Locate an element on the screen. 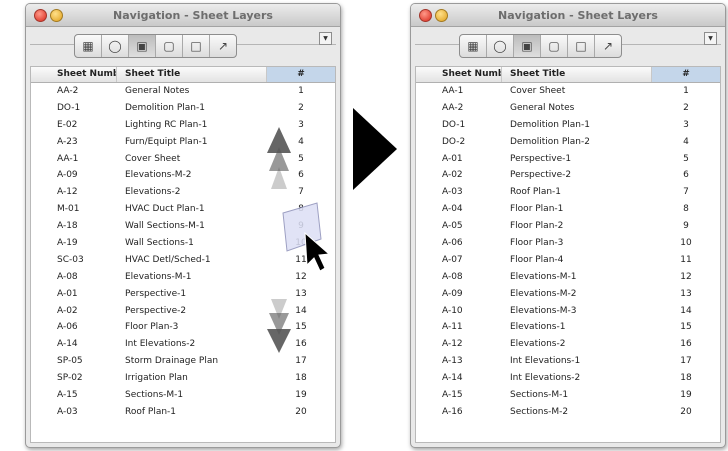 This screenshot has width=728, height=451. table-row: DO-2 Demolition Plan-2 4 is located at coordinates (568, 142).